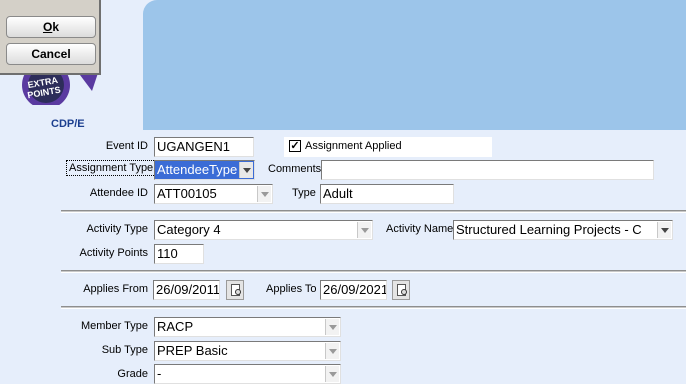  What do you see at coordinates (113, 253) in the screenshot?
I see `activity-points-label: Activity Points` at bounding box center [113, 253].